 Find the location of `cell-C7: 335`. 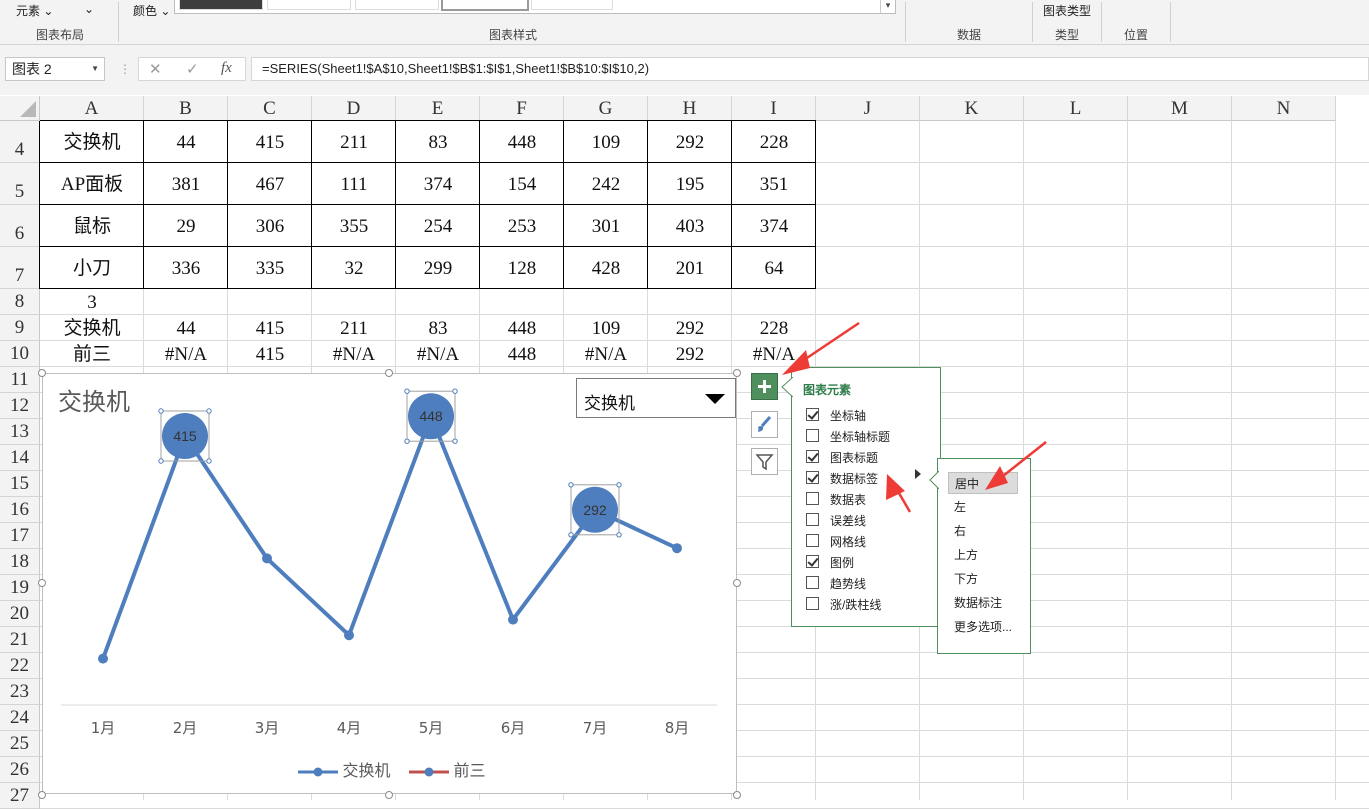

cell-C7: 335 is located at coordinates (270, 268).